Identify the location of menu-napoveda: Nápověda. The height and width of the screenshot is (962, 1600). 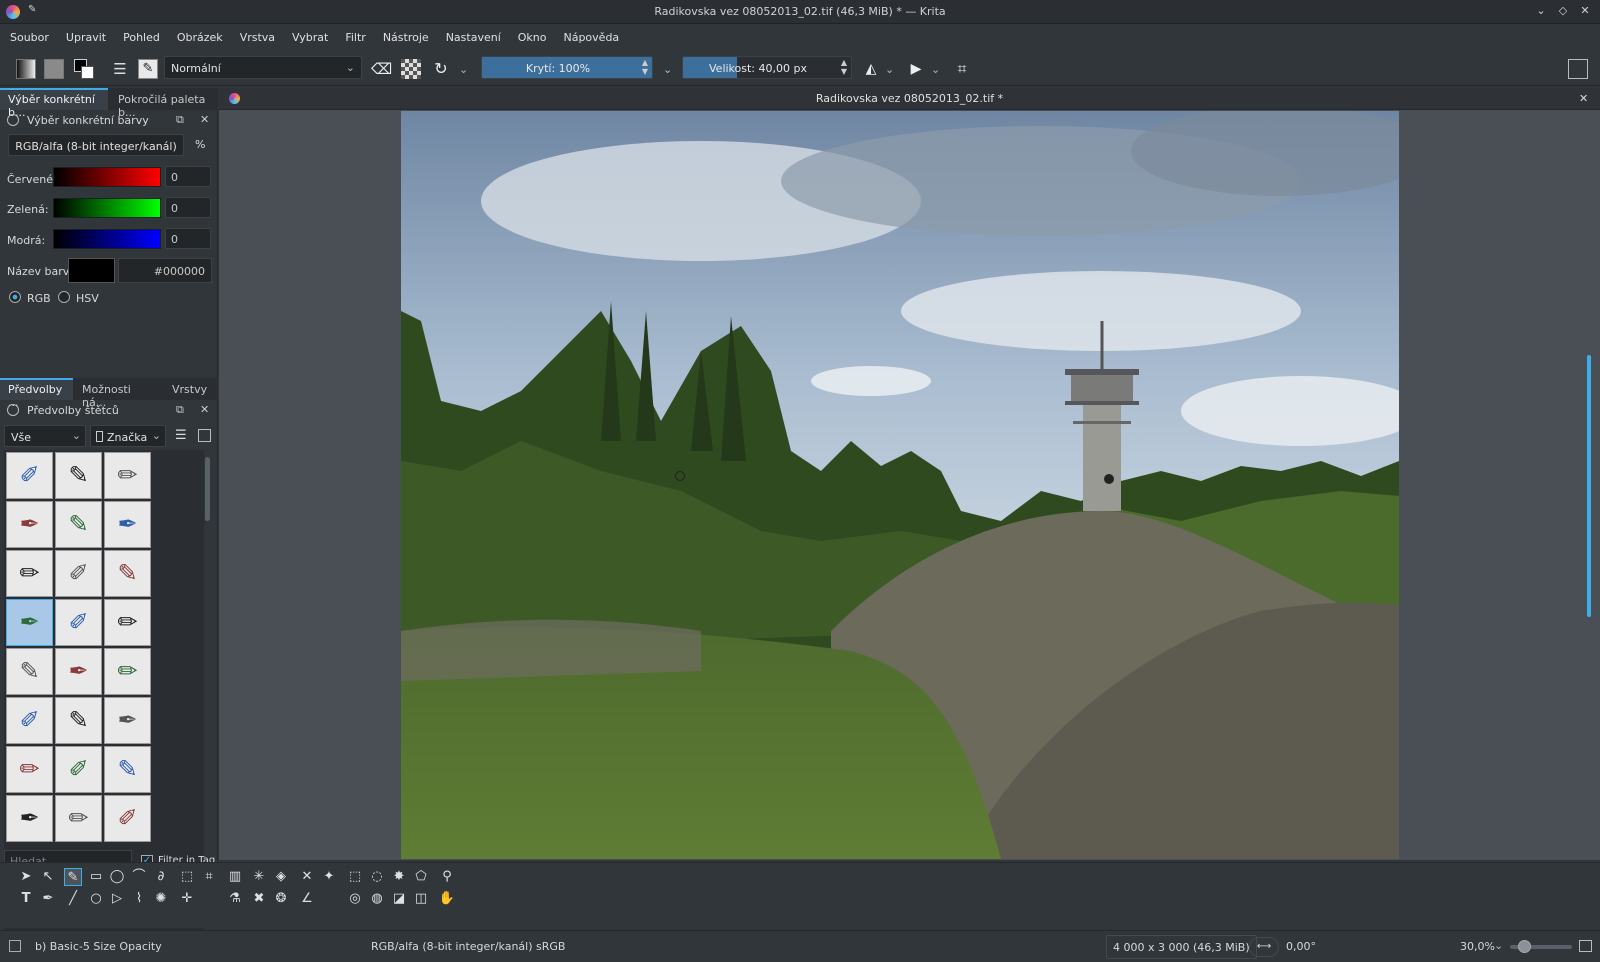
(589, 34).